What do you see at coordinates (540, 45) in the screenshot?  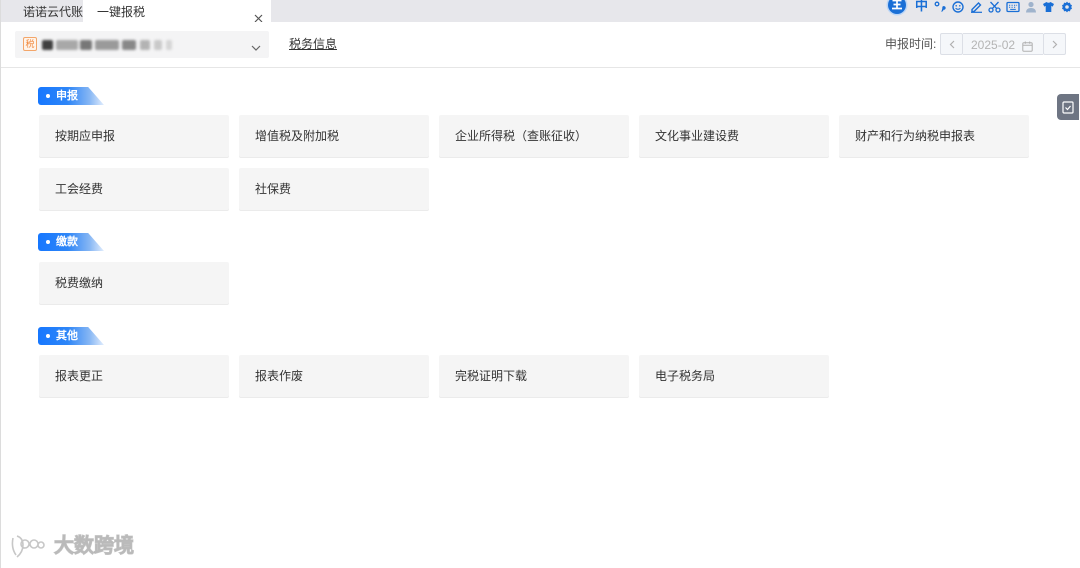 I see `page-header: 税 税务信息 申报时间: 2025-02` at bounding box center [540, 45].